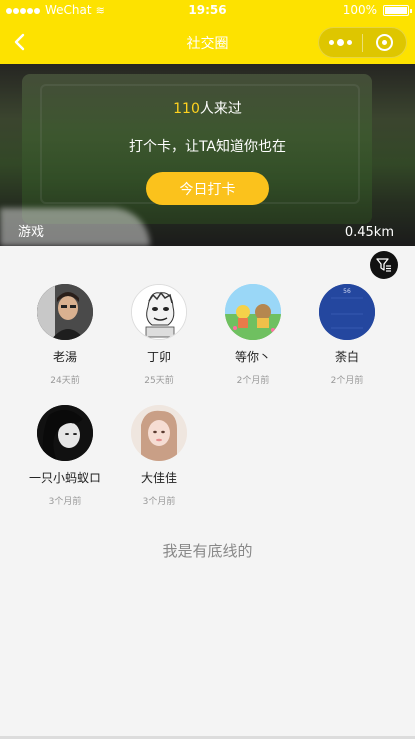 This screenshot has width=415, height=739. I want to click on user-time: 25天前, so click(159, 381).